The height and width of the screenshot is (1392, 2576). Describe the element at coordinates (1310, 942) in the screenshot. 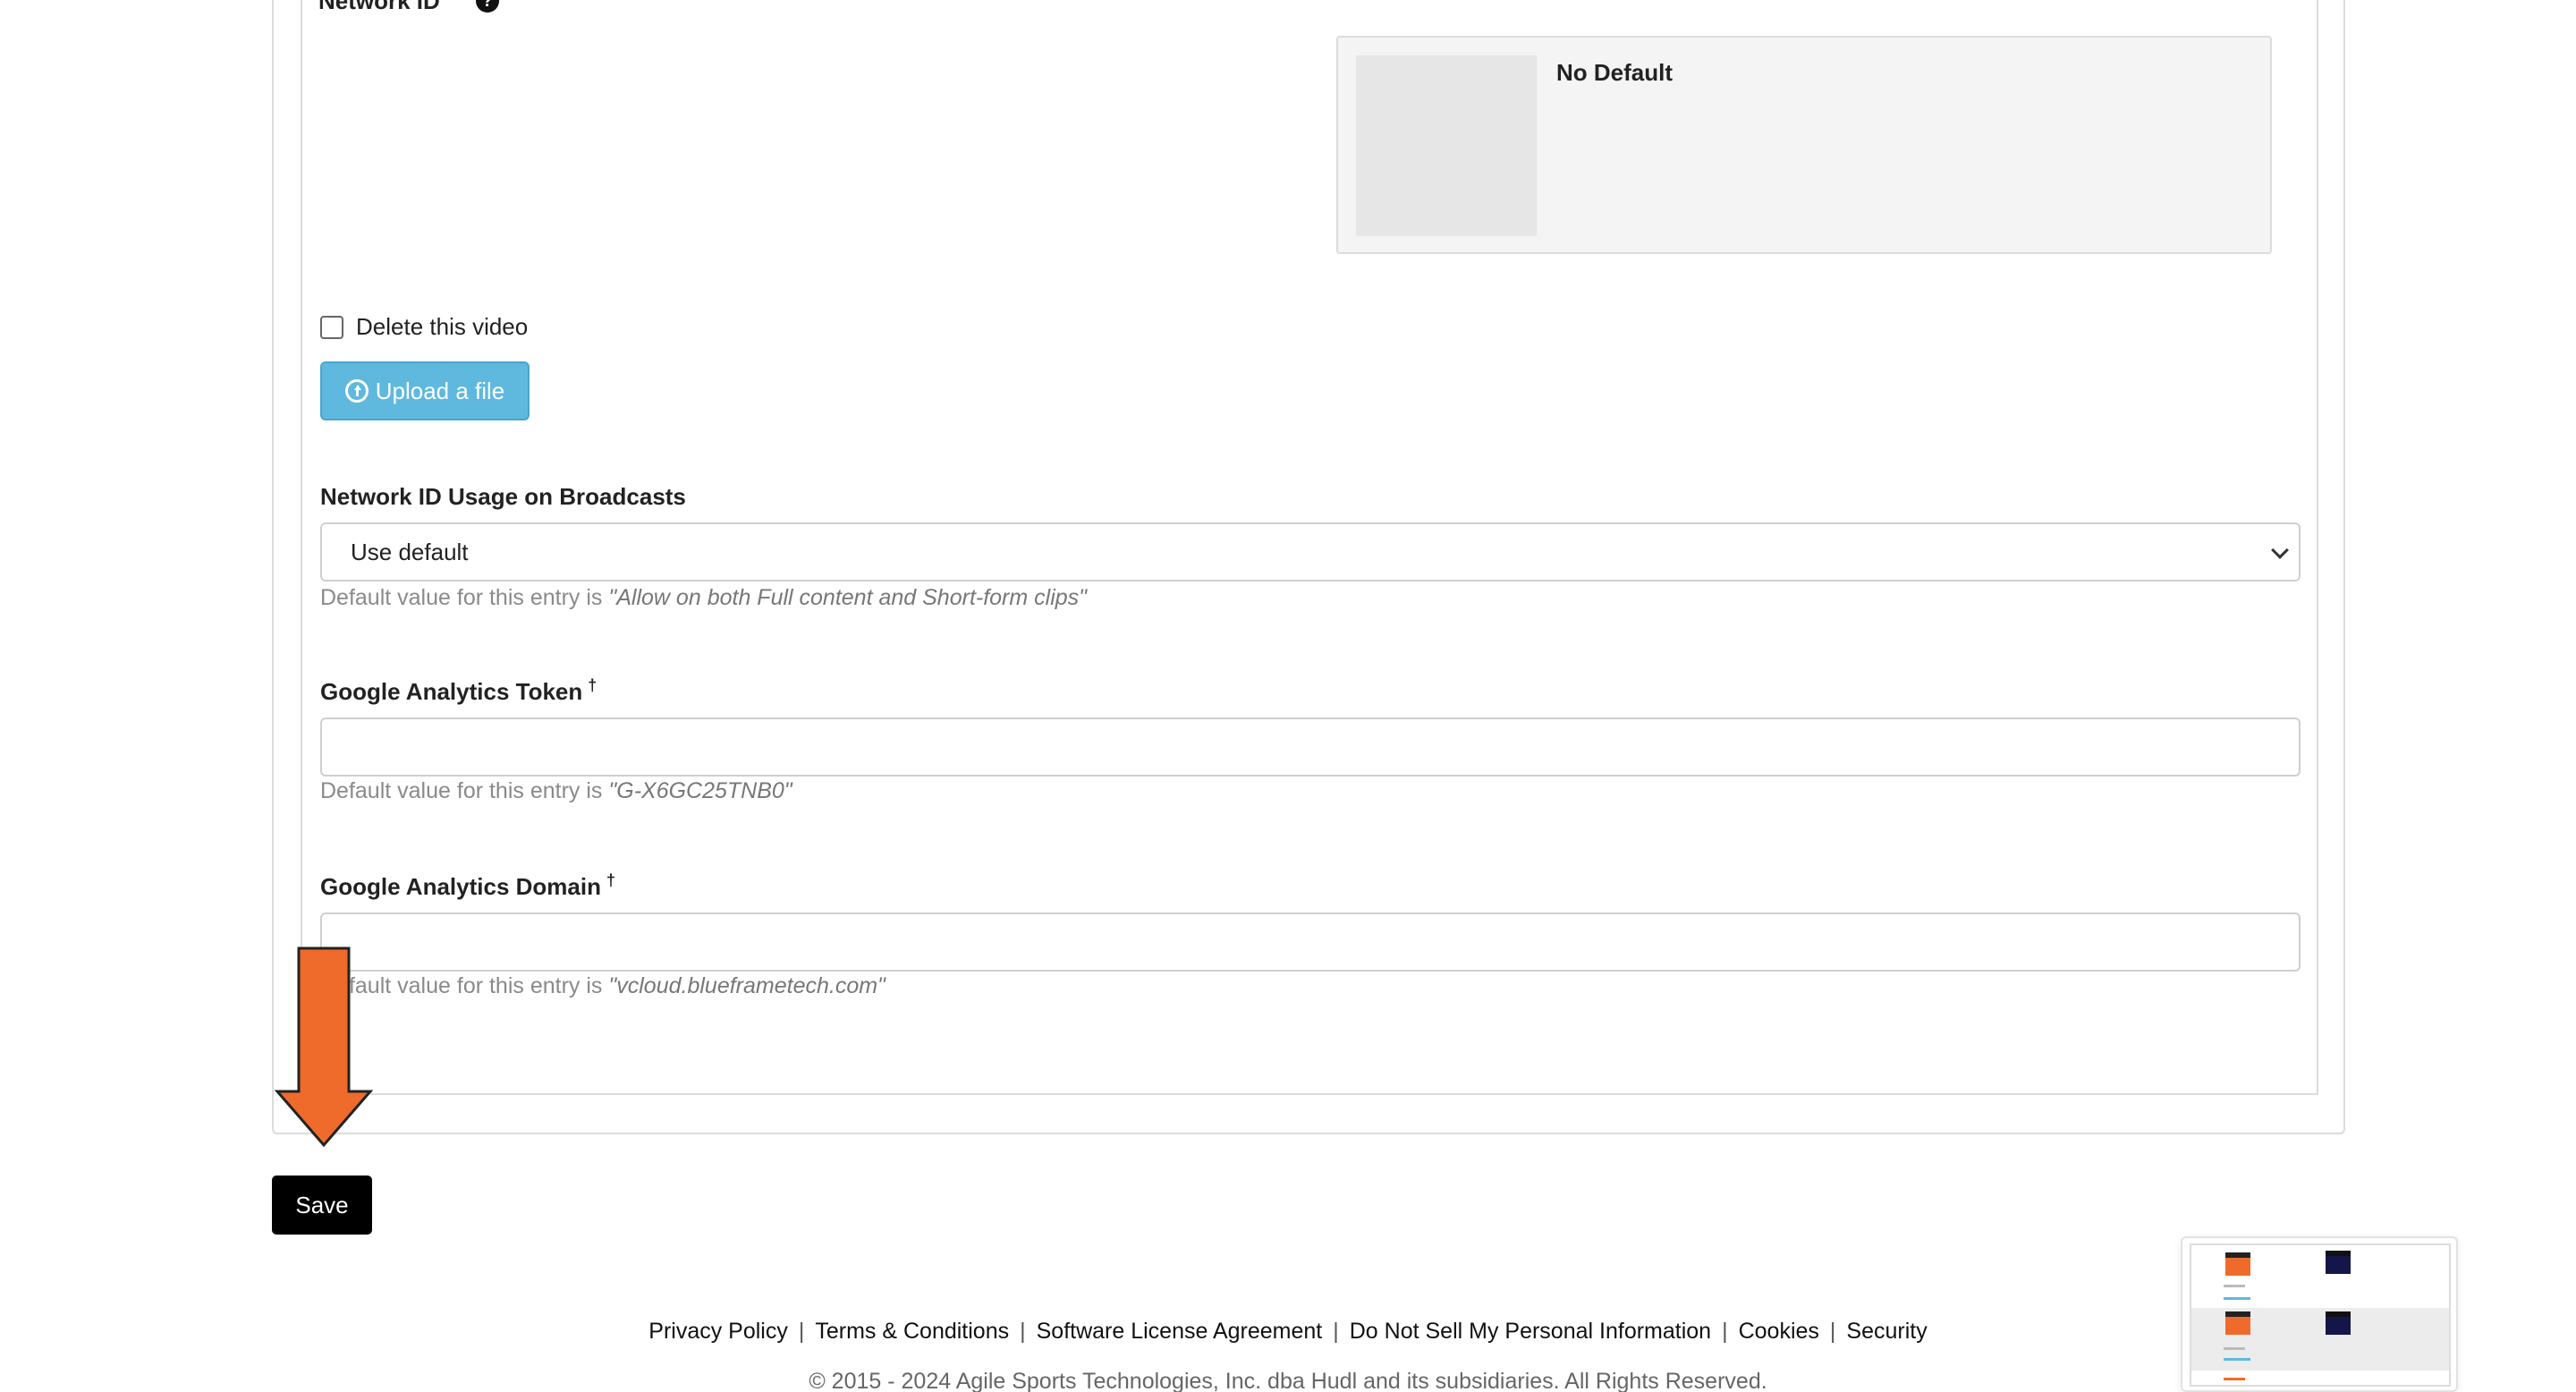

I see `ga-domain-input` at that location.